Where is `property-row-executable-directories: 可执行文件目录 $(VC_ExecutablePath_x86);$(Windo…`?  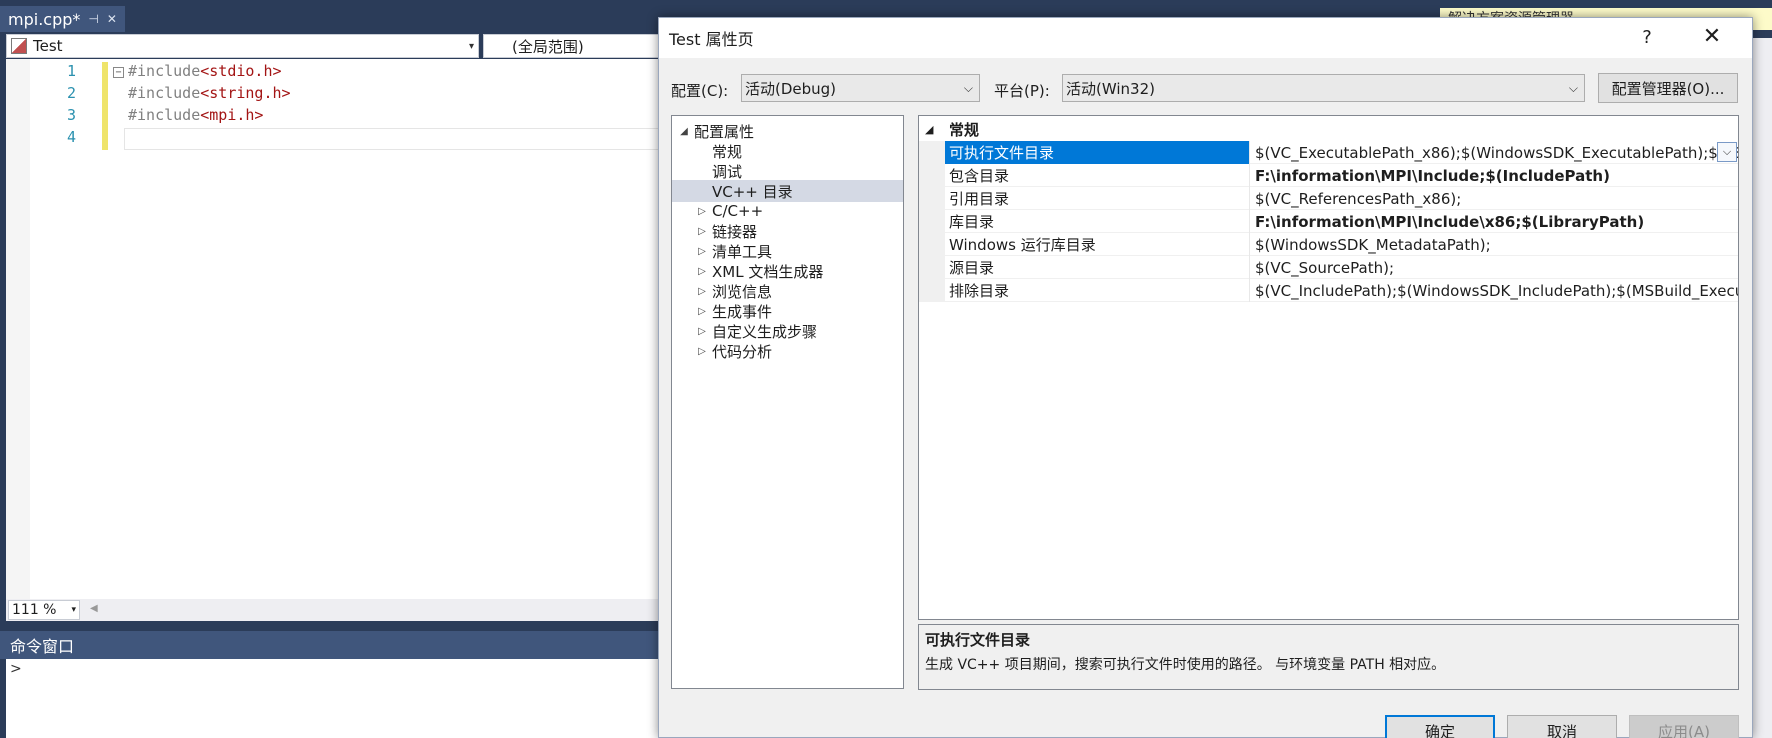 property-row-executable-directories: 可执行文件目录 $(VC_ExecutablePath_x86);$(Windo… is located at coordinates (1328, 152).